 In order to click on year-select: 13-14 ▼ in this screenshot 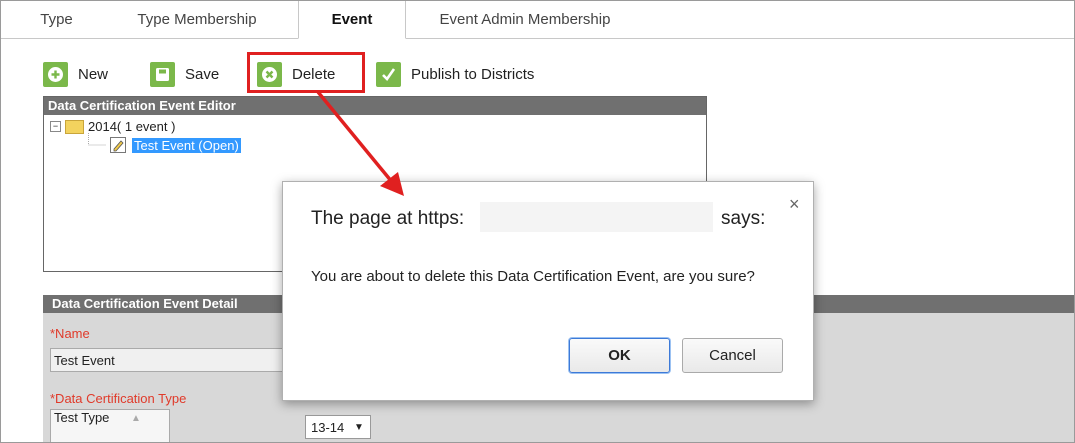, I will do `click(338, 427)`.